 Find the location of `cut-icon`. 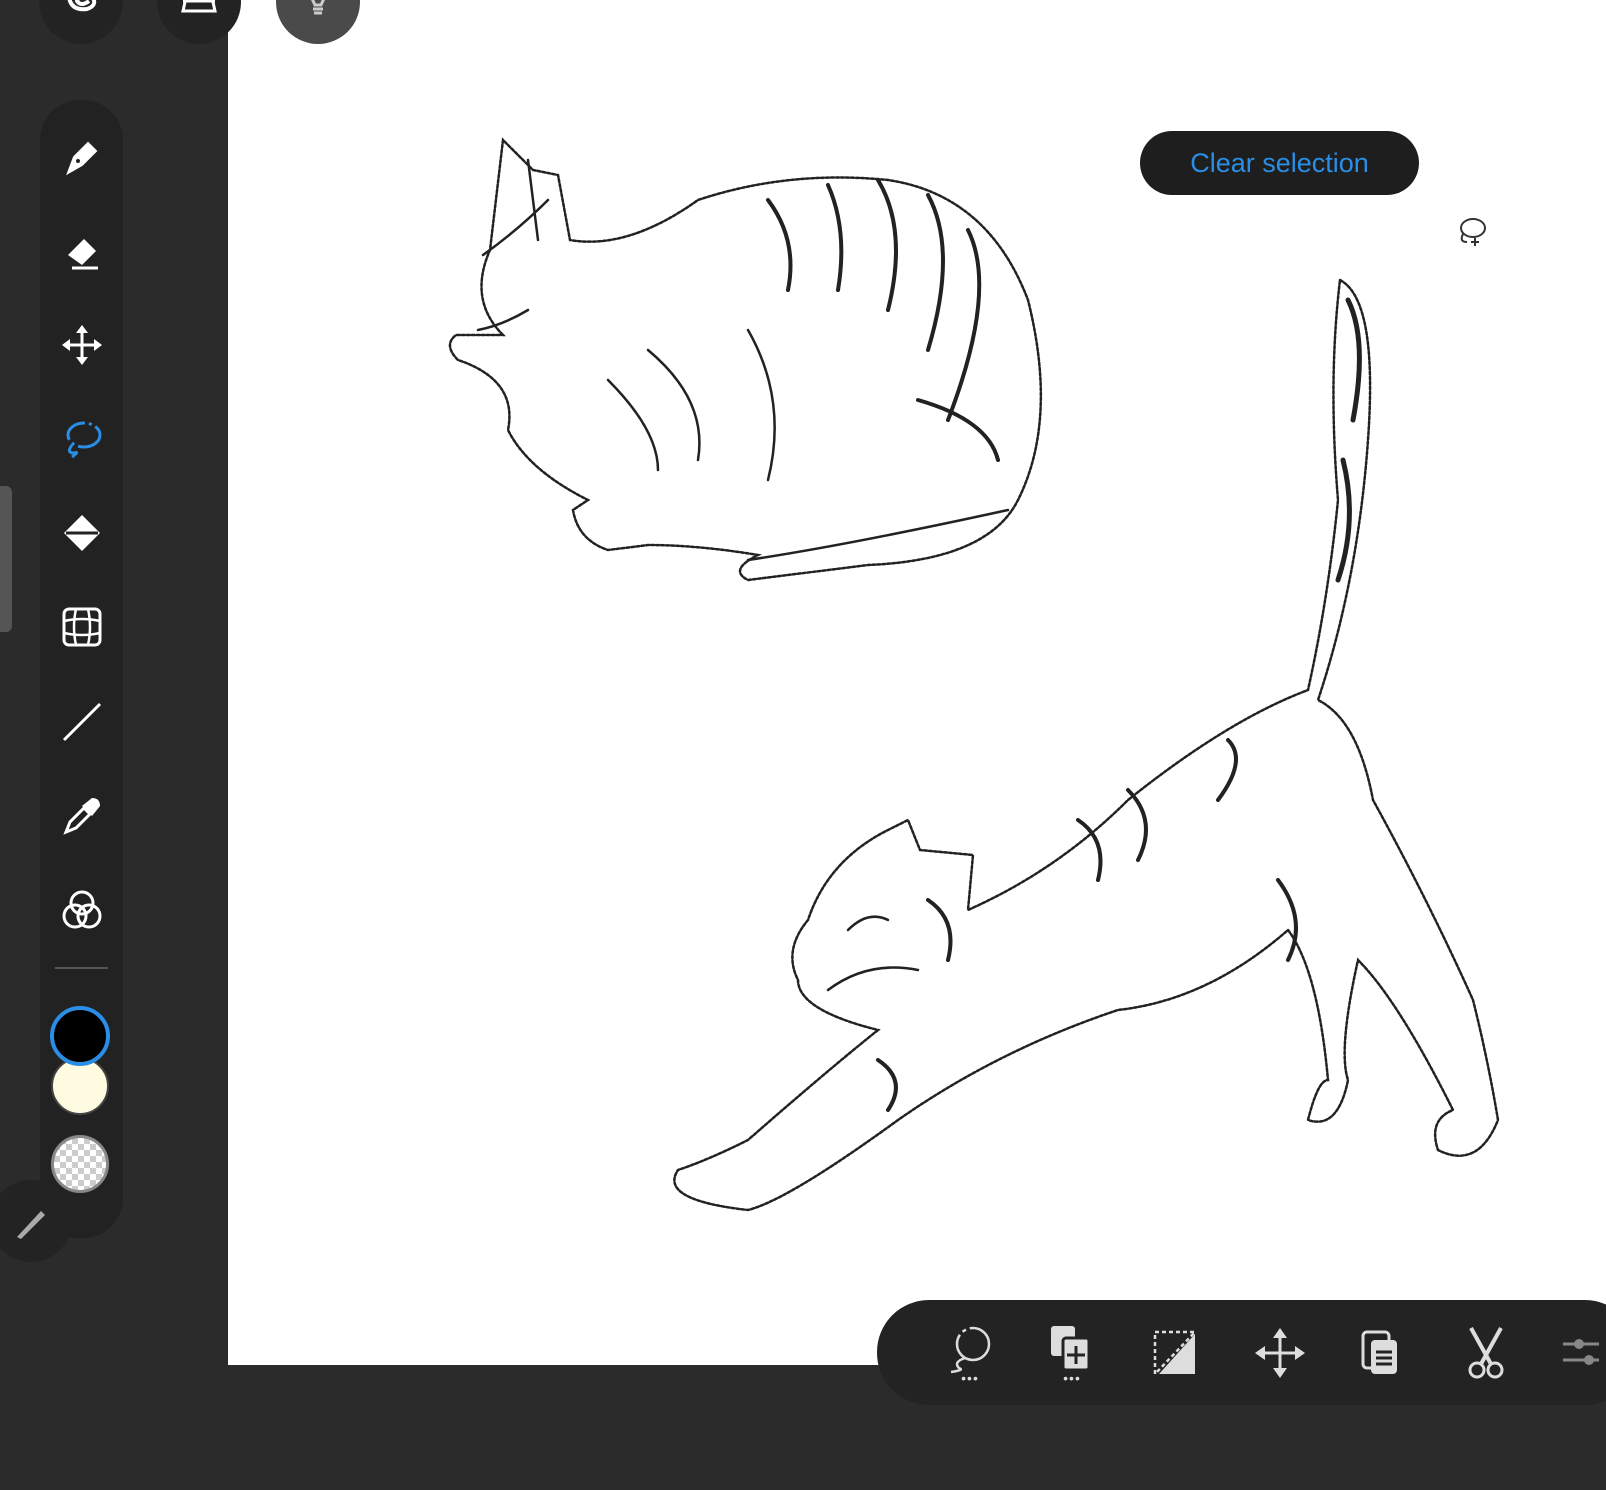

cut-icon is located at coordinates (1486, 1353).